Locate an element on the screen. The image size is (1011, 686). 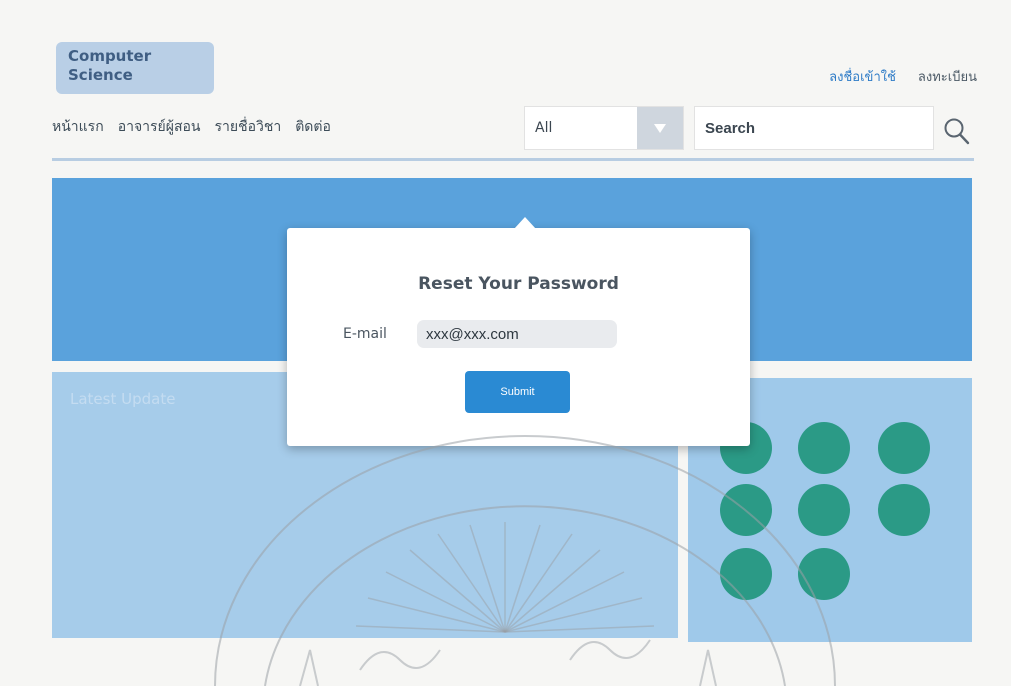
nav-item-teachers: อาจารย์ผู้สอน is located at coordinates (159, 127).